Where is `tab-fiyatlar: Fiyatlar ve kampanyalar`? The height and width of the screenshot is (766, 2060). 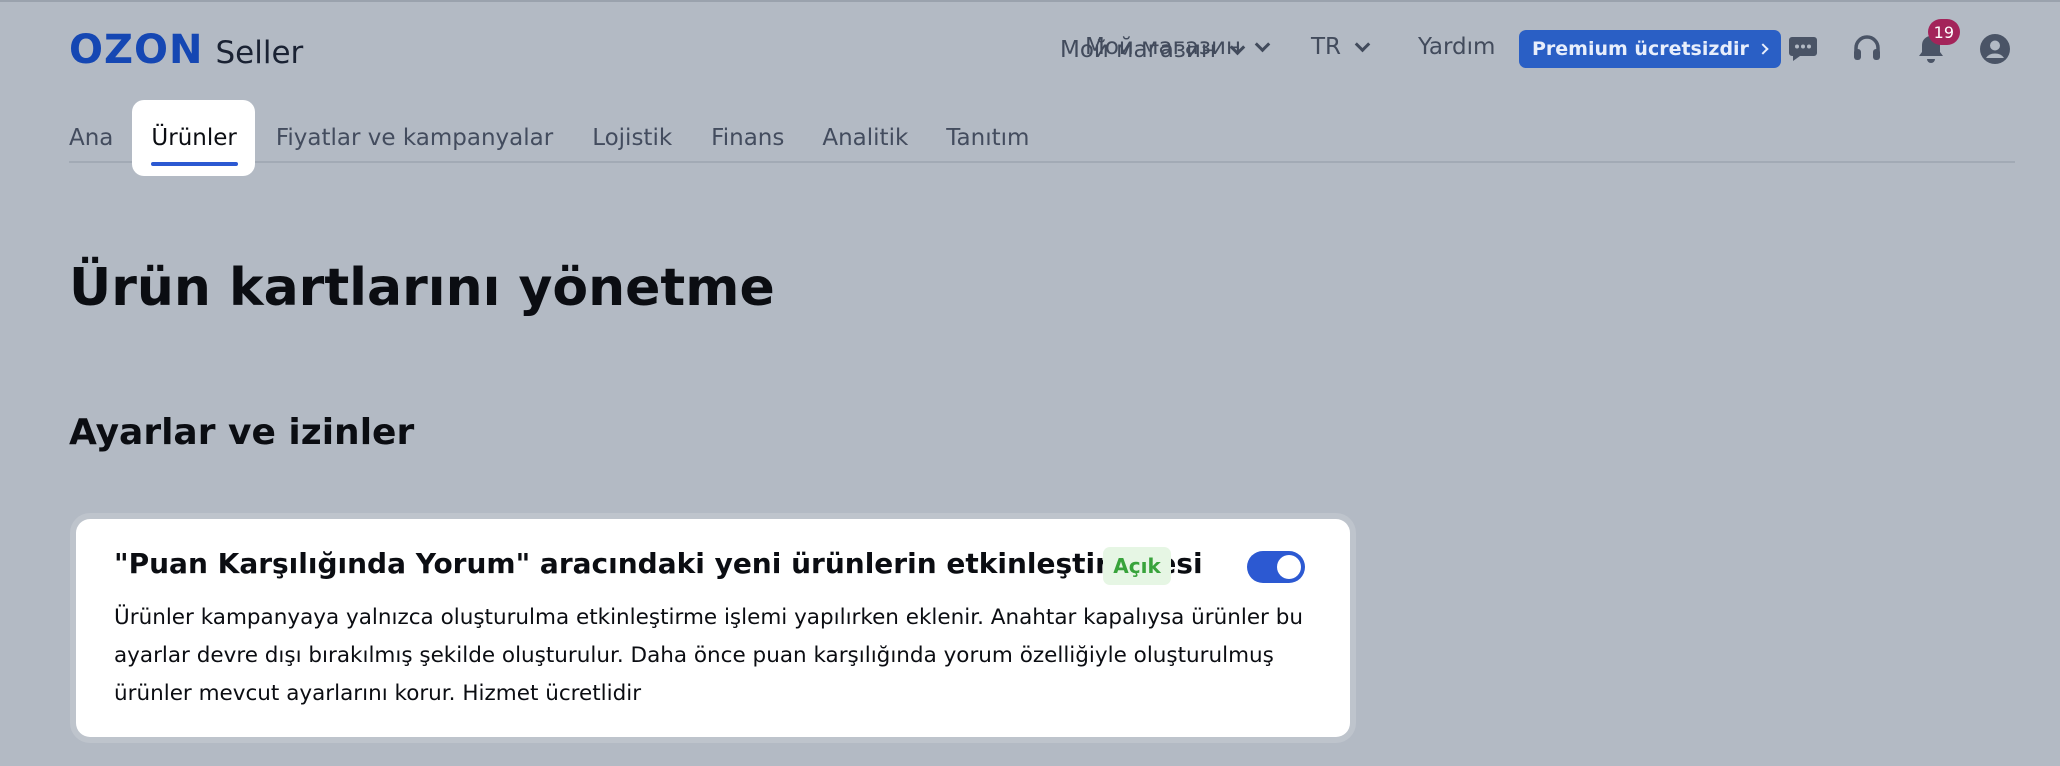
tab-fiyatlar: Fiyatlar ve kampanyalar is located at coordinates (414, 138).